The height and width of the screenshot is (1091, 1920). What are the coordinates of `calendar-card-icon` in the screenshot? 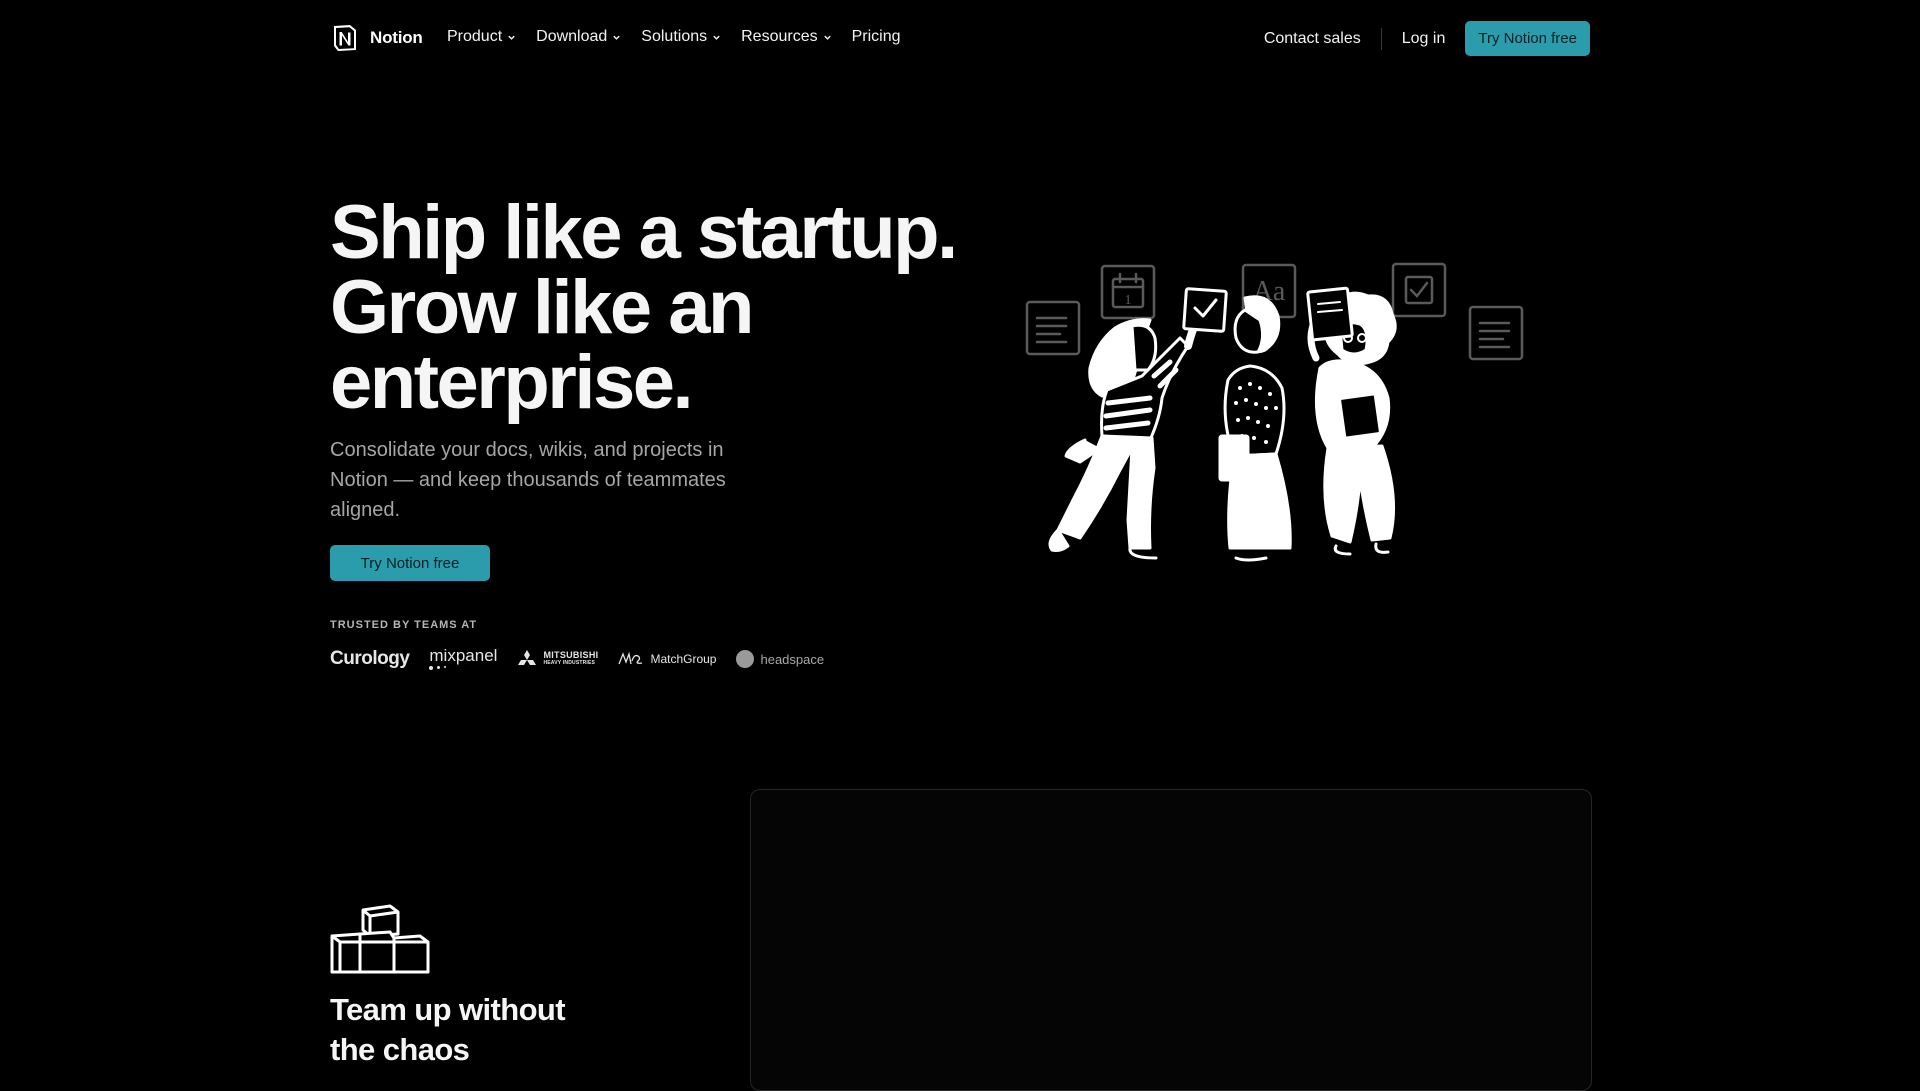 It's located at (1128, 292).